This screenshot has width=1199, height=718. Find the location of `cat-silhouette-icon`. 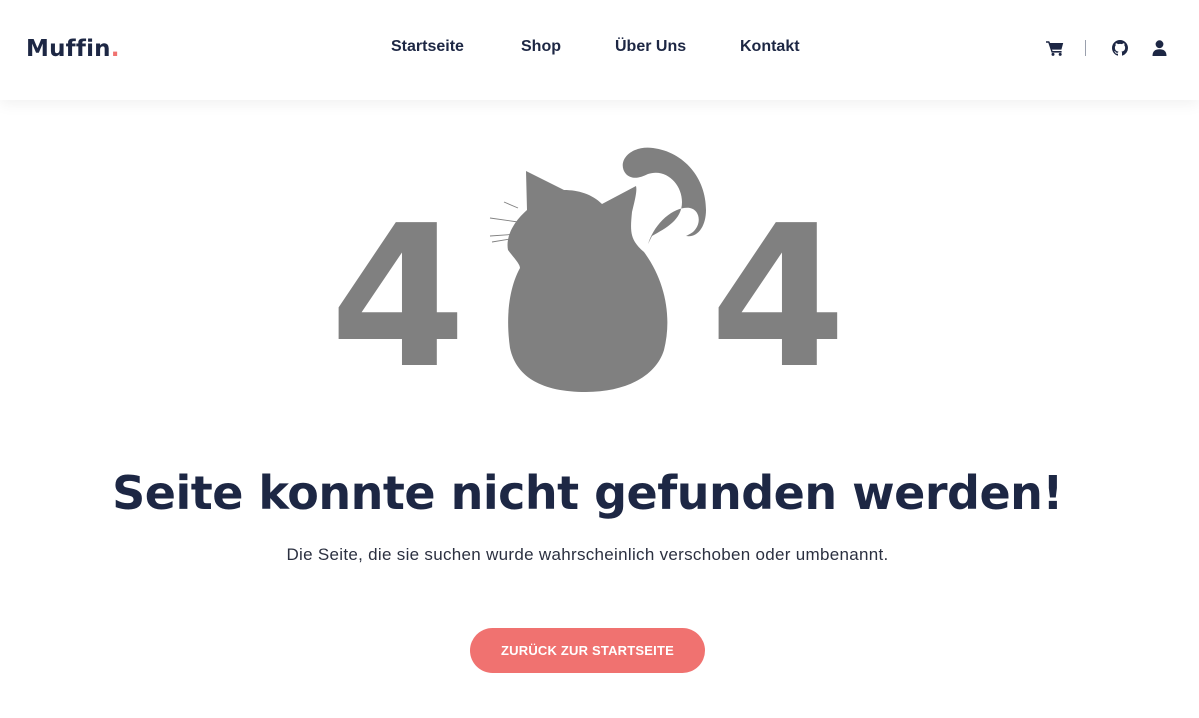

cat-silhouette-icon is located at coordinates (597, 269).